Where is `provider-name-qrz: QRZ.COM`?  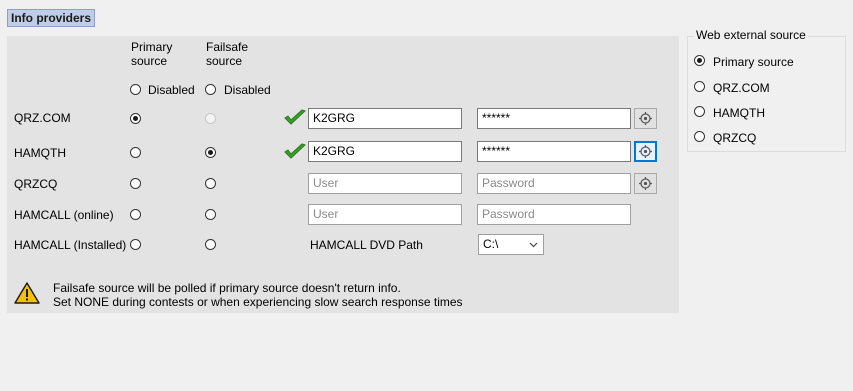 provider-name-qrz: QRZ.COM is located at coordinates (42, 118).